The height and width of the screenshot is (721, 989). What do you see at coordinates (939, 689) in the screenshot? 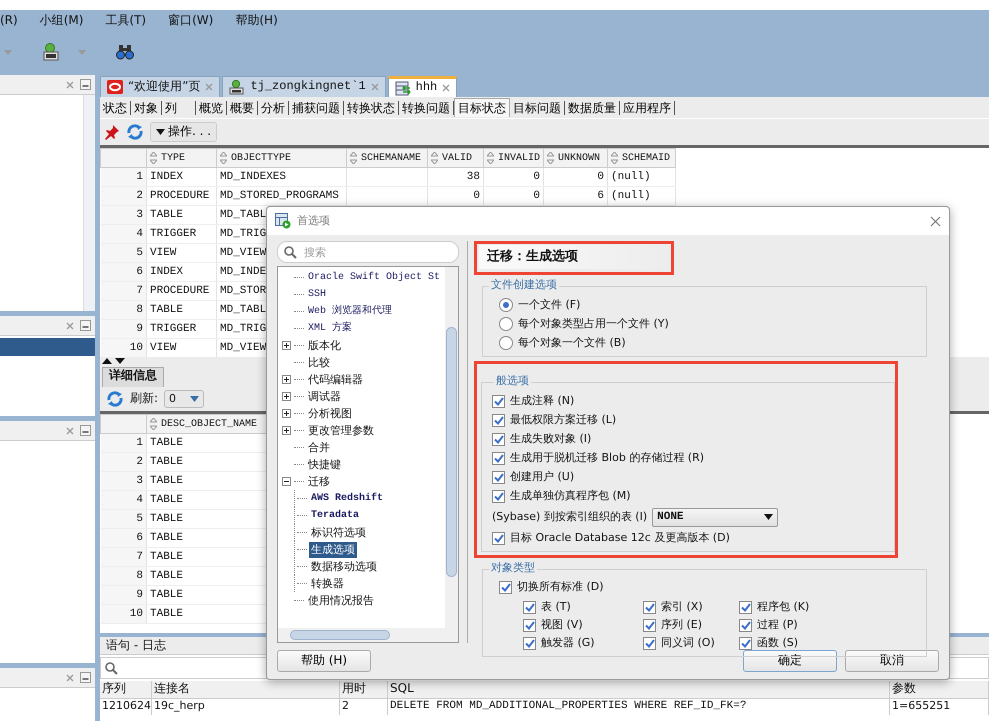
I see `column-header: 参数` at bounding box center [939, 689].